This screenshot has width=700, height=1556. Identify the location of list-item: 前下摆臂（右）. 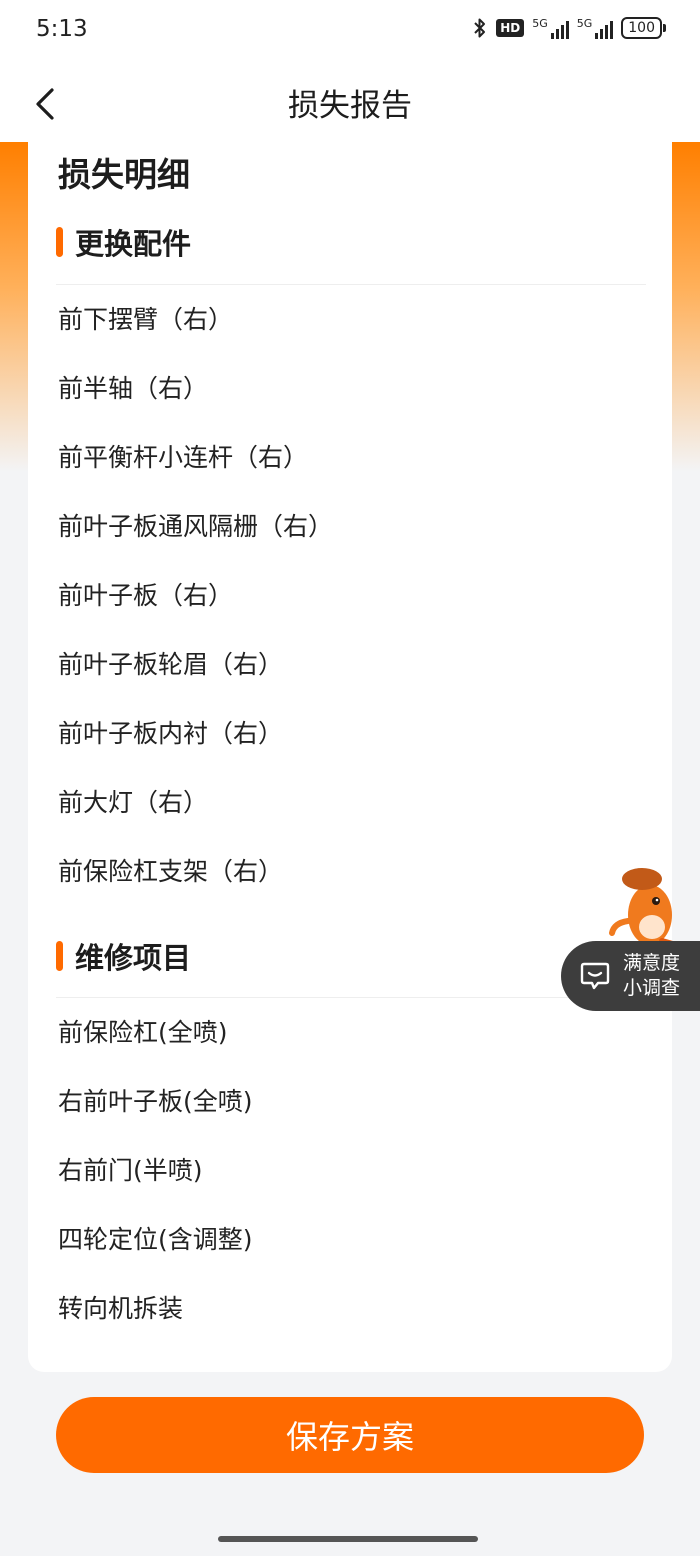
(146, 319).